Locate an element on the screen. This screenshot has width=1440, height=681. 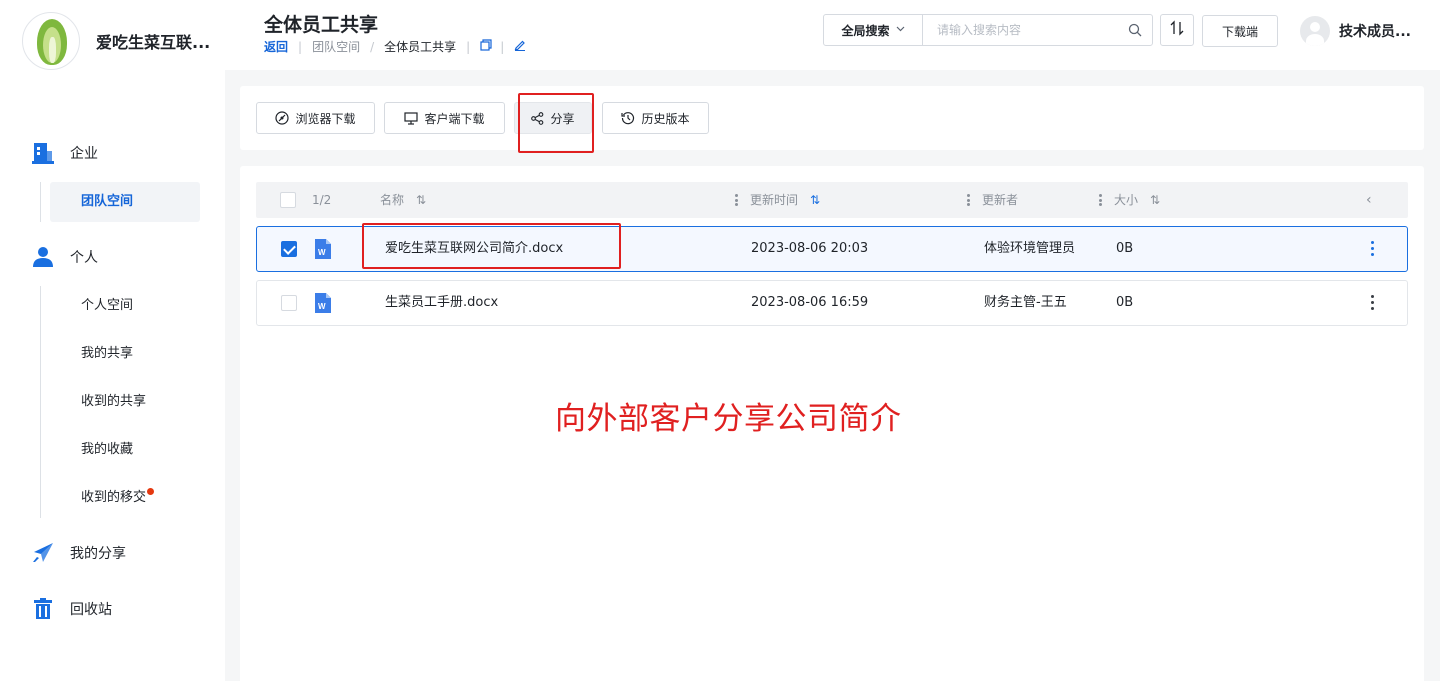
file-updated-time: 2023-08-06 16:59 is located at coordinates (810, 302).